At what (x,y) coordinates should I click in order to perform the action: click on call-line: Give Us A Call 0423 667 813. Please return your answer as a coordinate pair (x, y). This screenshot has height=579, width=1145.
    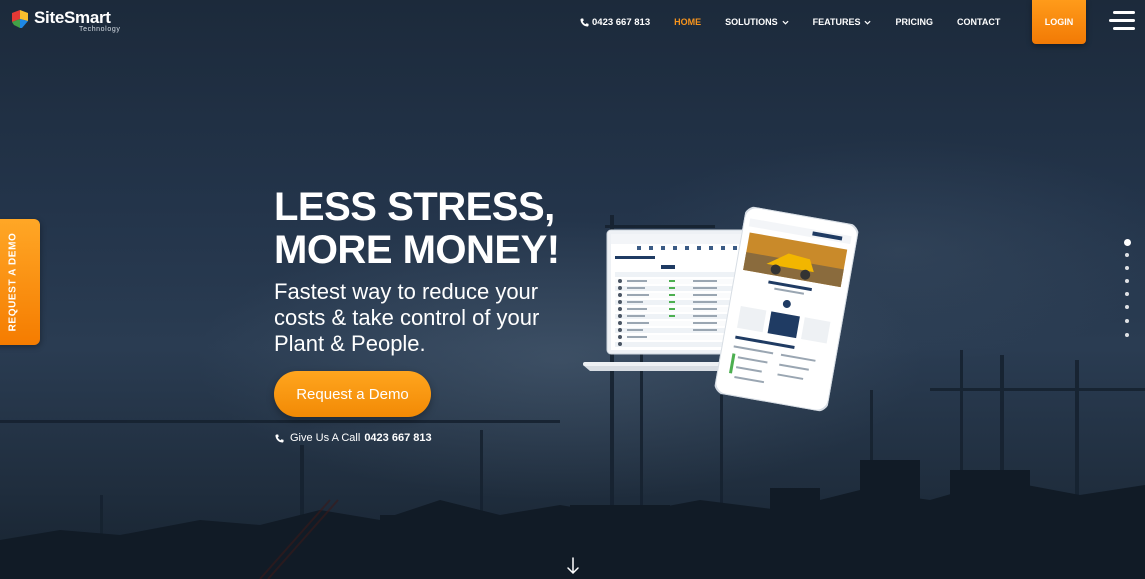
    Looking at the image, I should click on (353, 438).